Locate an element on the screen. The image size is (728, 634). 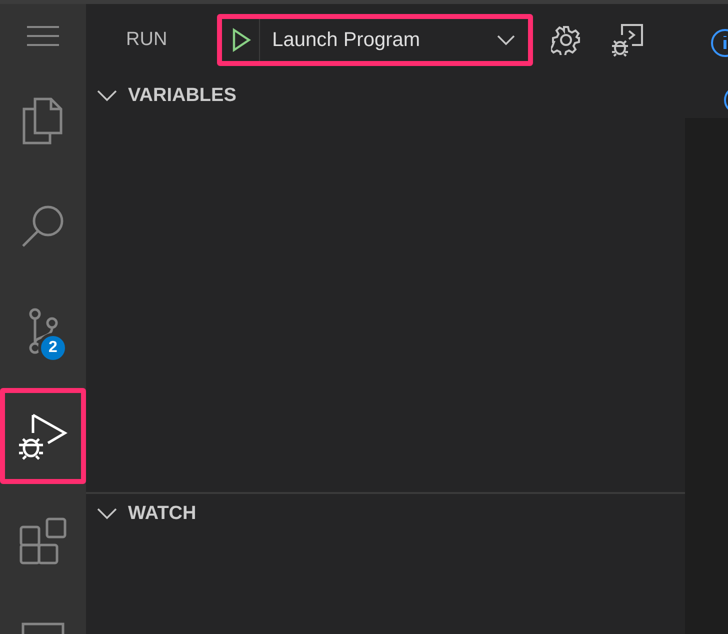
configuration-name: Launch Program is located at coordinates (347, 40).